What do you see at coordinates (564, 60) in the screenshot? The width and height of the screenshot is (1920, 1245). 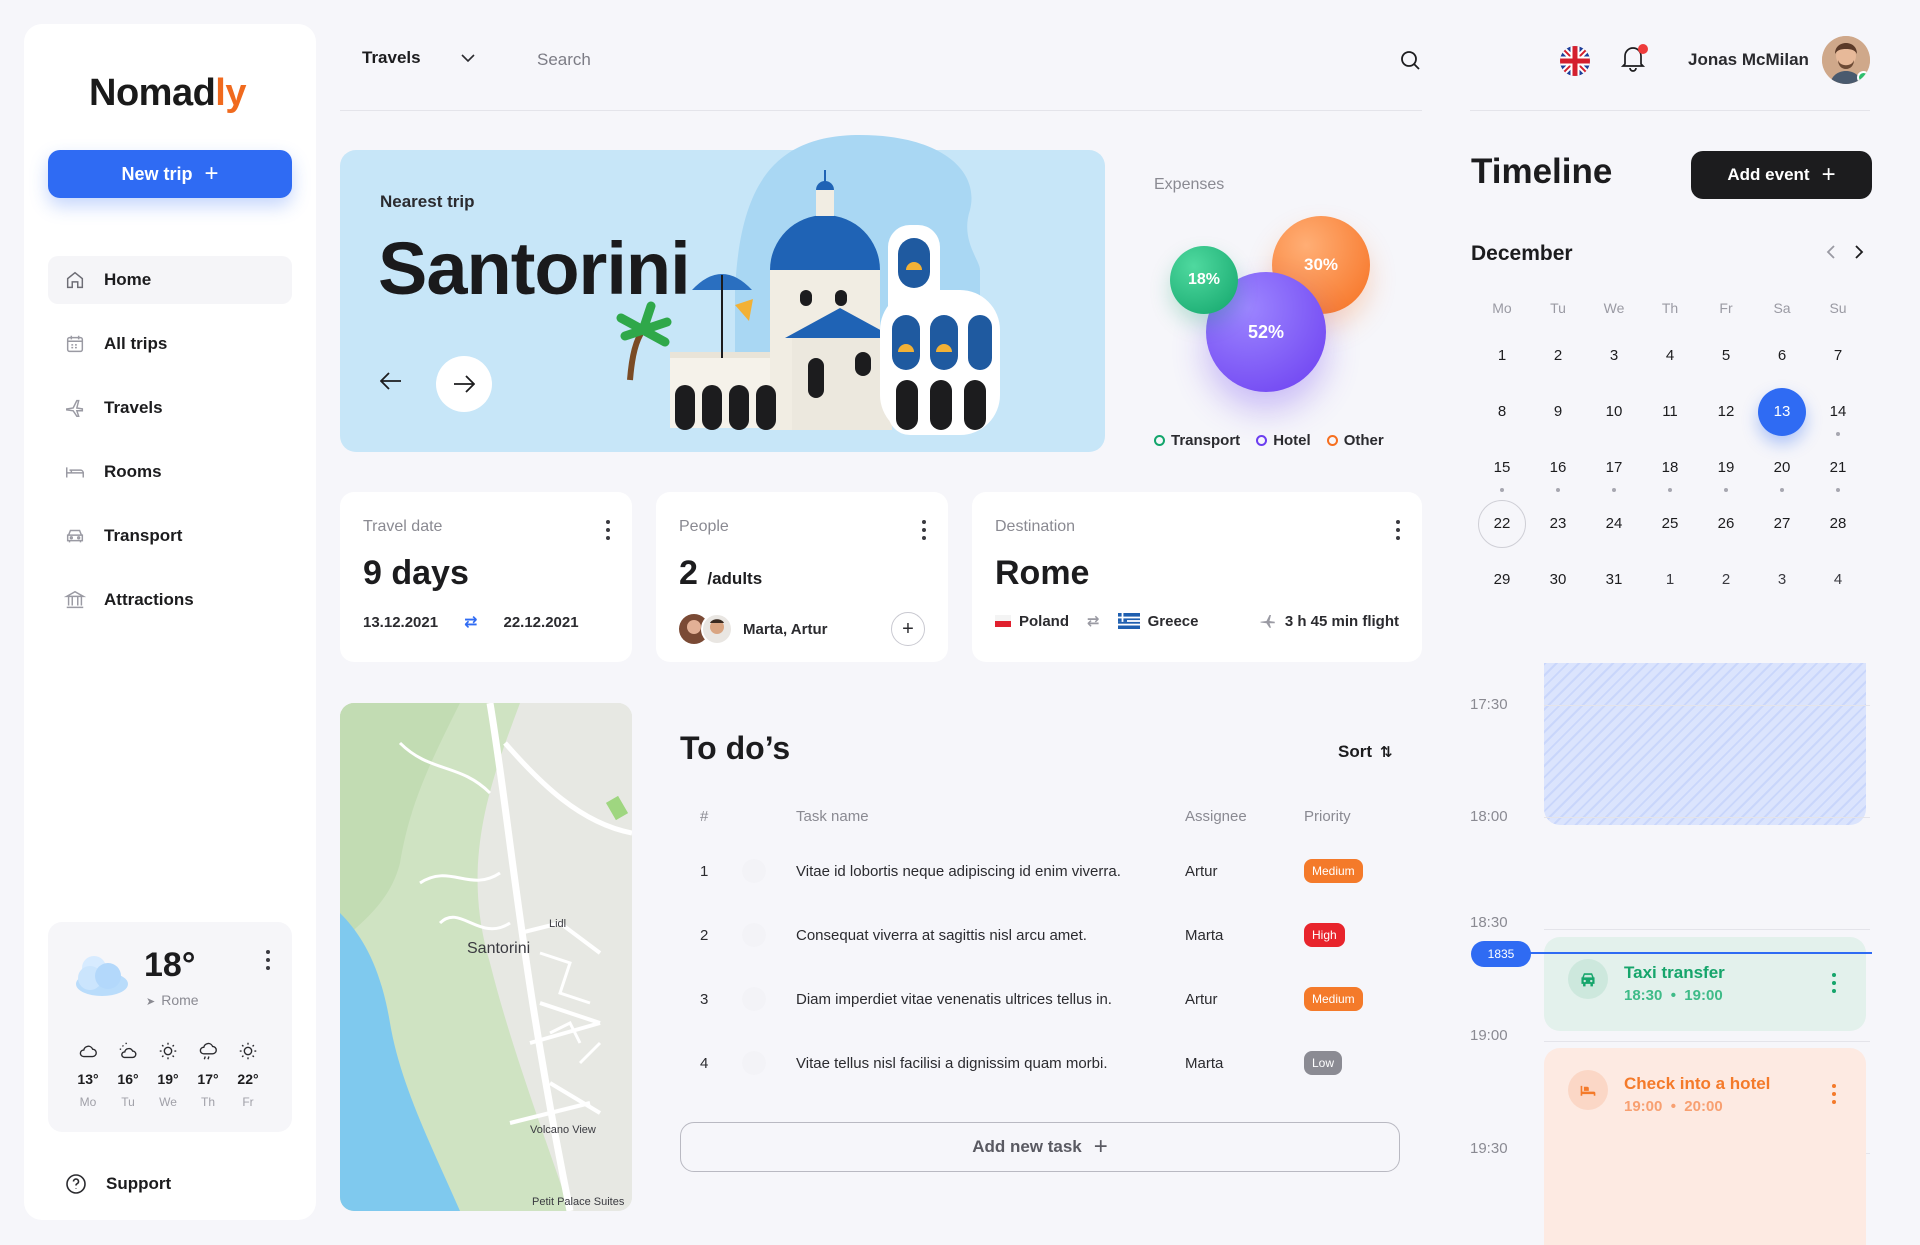 I see `search-input: Search` at bounding box center [564, 60].